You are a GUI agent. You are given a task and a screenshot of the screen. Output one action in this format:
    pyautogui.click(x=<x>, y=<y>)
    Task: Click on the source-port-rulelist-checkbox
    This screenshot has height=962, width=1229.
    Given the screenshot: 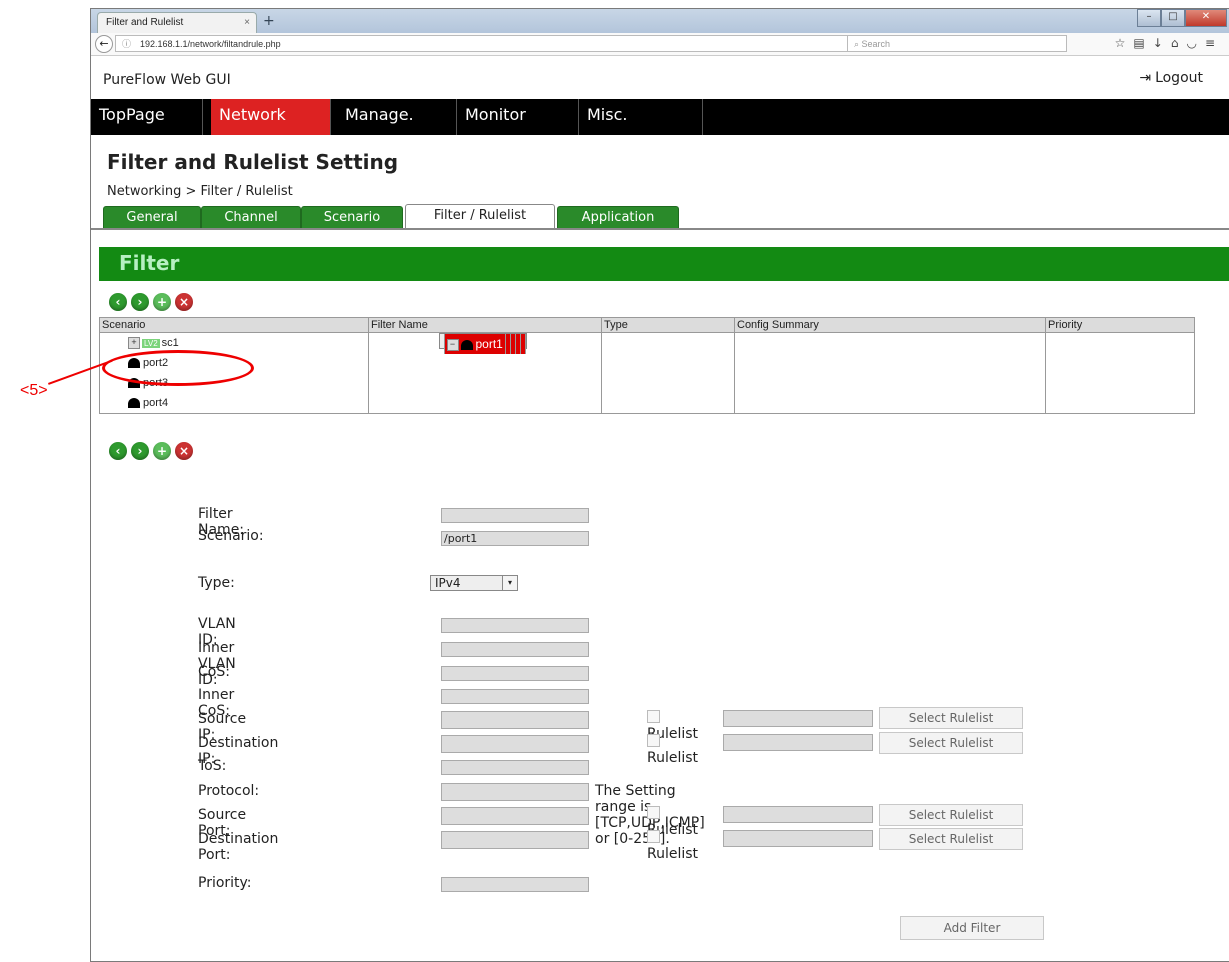 What is the action you would take?
    pyautogui.click(x=653, y=812)
    